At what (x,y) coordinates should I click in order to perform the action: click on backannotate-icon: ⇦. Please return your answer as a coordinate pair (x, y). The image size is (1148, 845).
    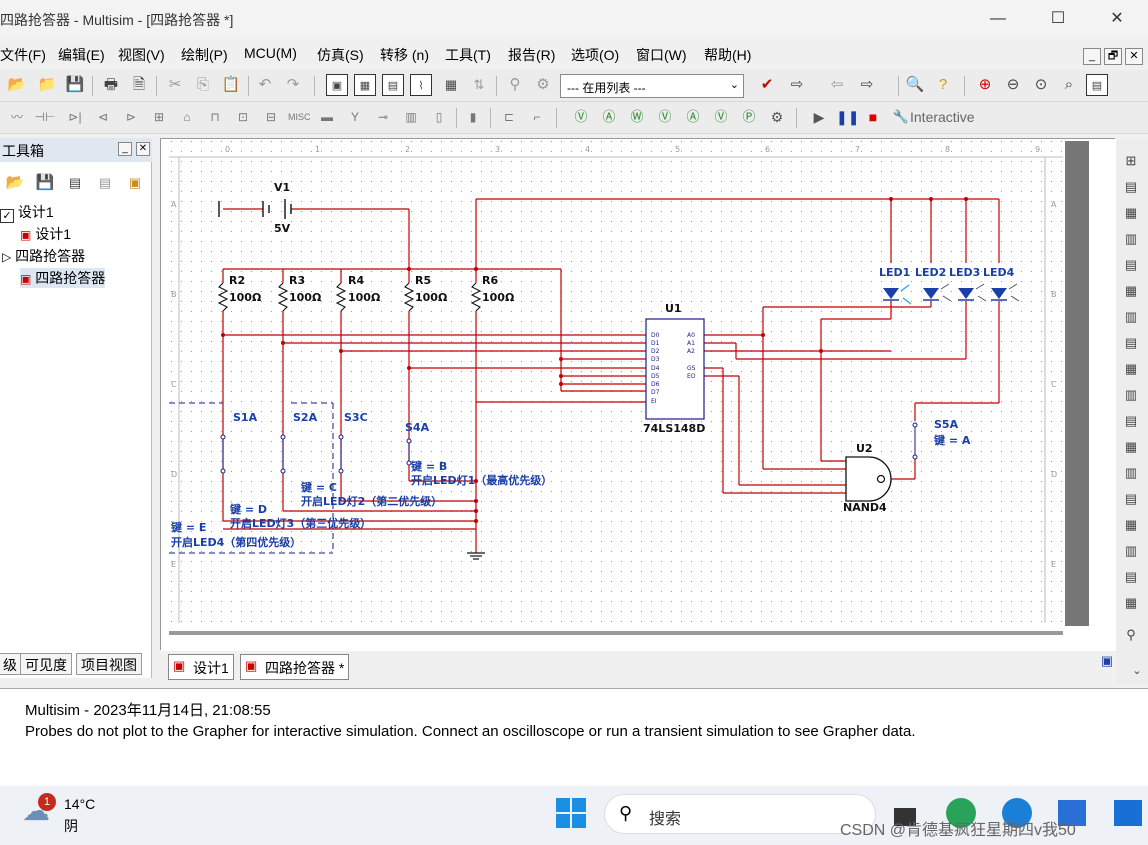
    Looking at the image, I should click on (837, 85).